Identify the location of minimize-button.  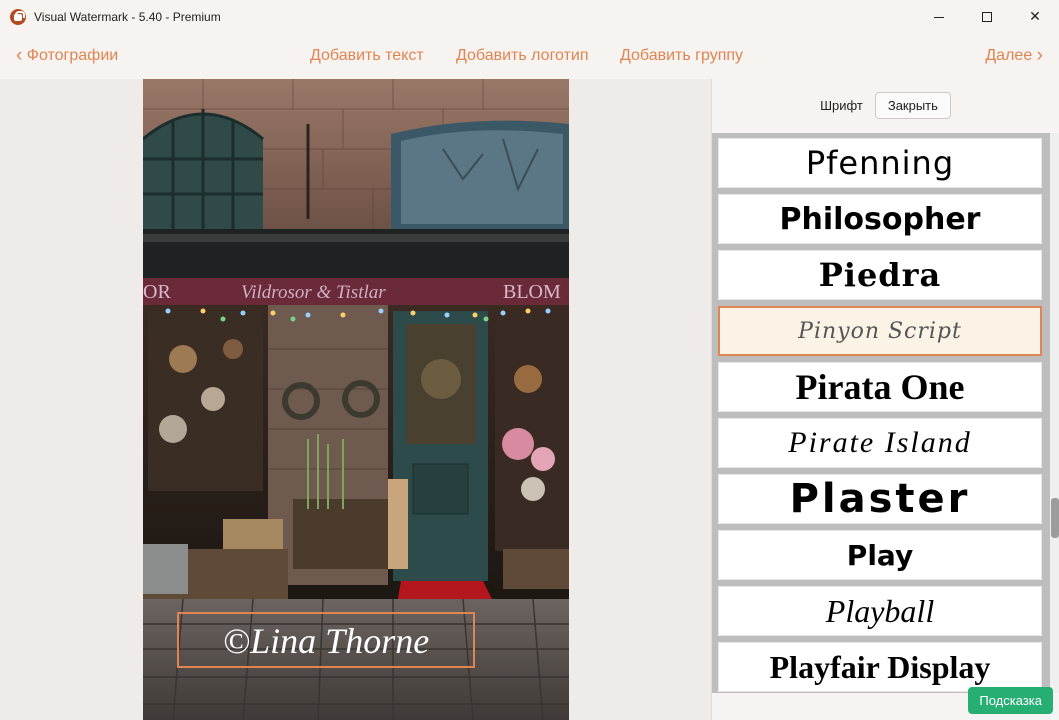
(939, 17).